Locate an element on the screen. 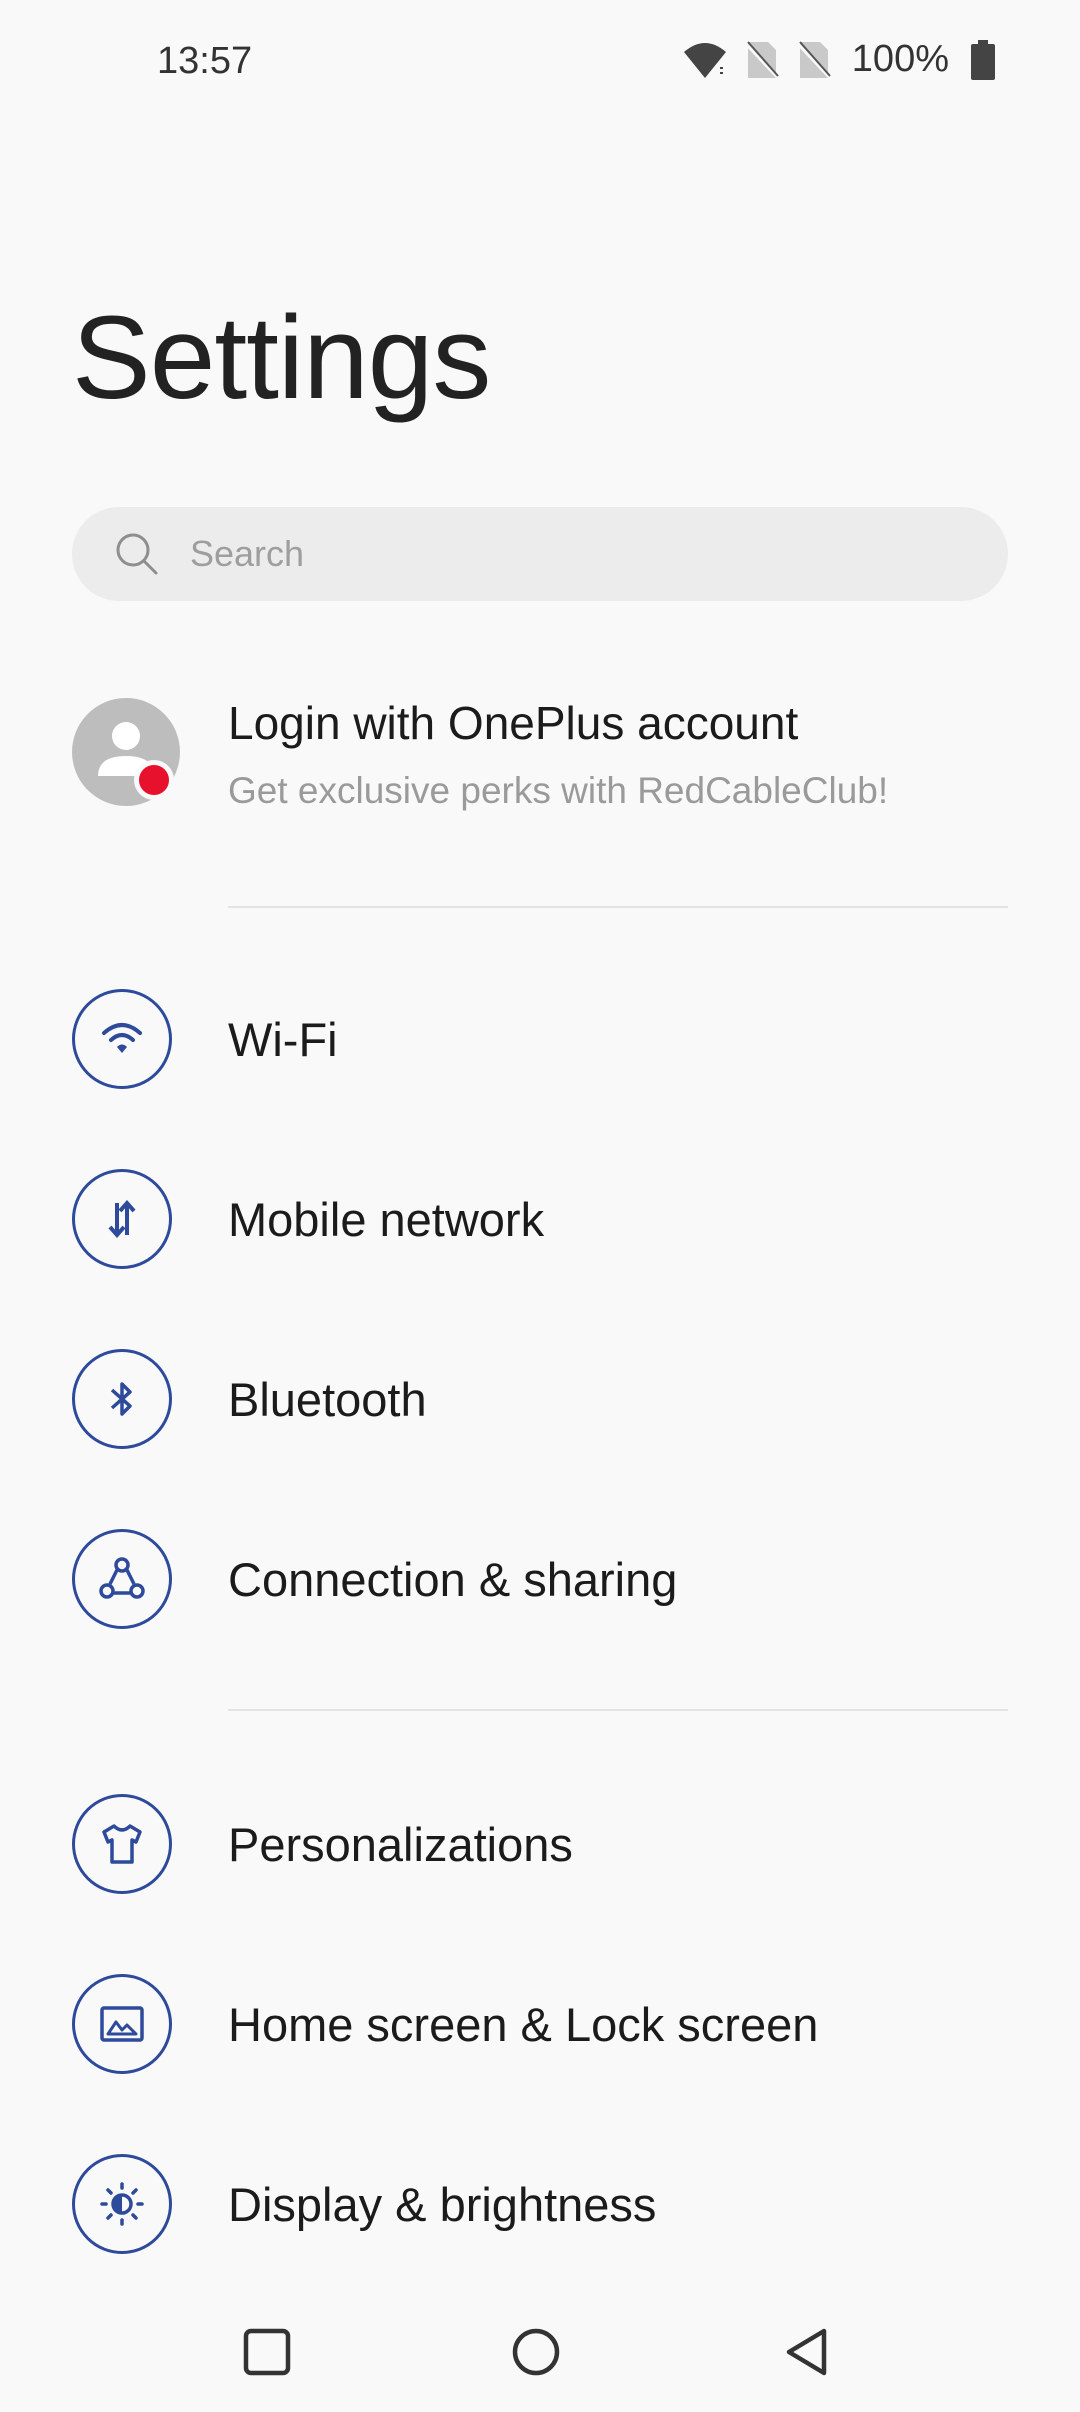 This screenshot has width=1080, height=2412. notification-badge is located at coordinates (154, 780).